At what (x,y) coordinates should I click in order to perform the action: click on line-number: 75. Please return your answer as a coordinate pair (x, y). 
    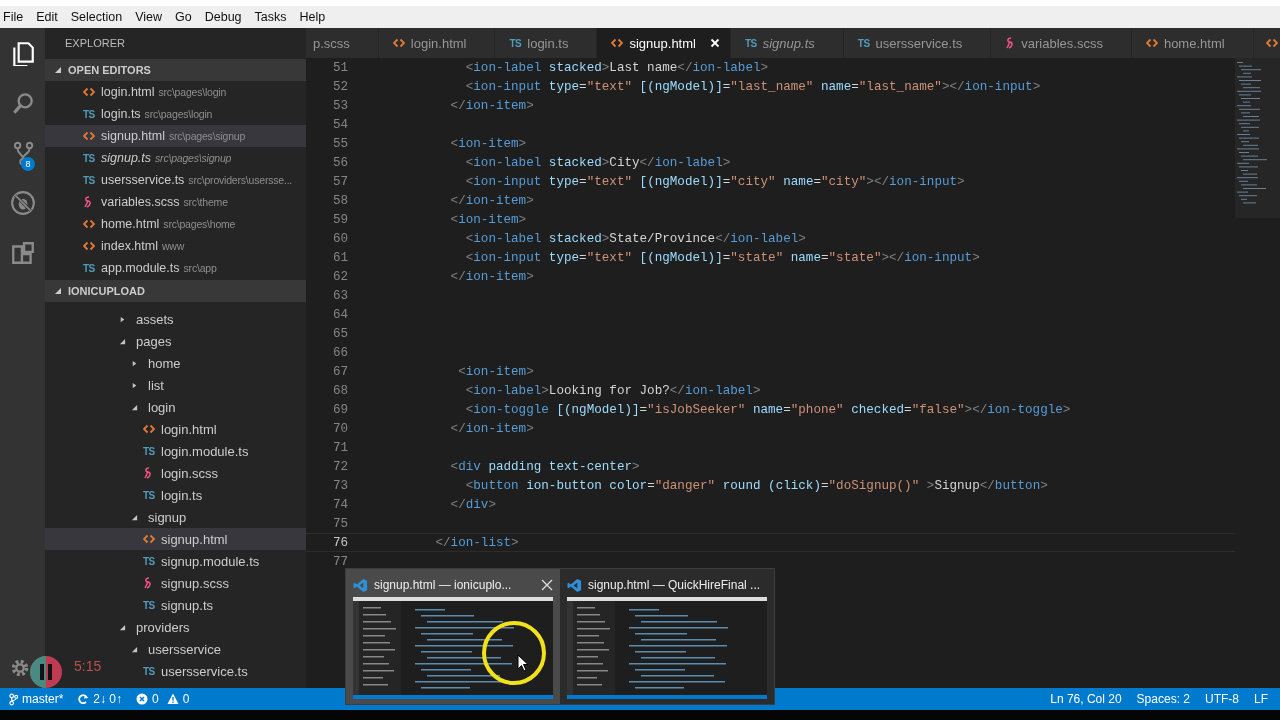
    Looking at the image, I should click on (339, 523).